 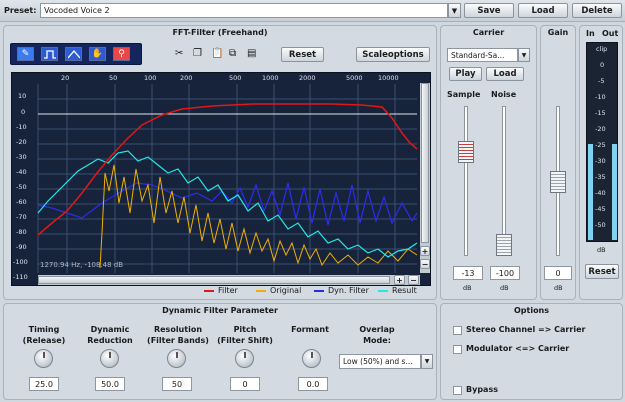 What do you see at coordinates (176, 358) in the screenshot?
I see `resolution-knob` at bounding box center [176, 358].